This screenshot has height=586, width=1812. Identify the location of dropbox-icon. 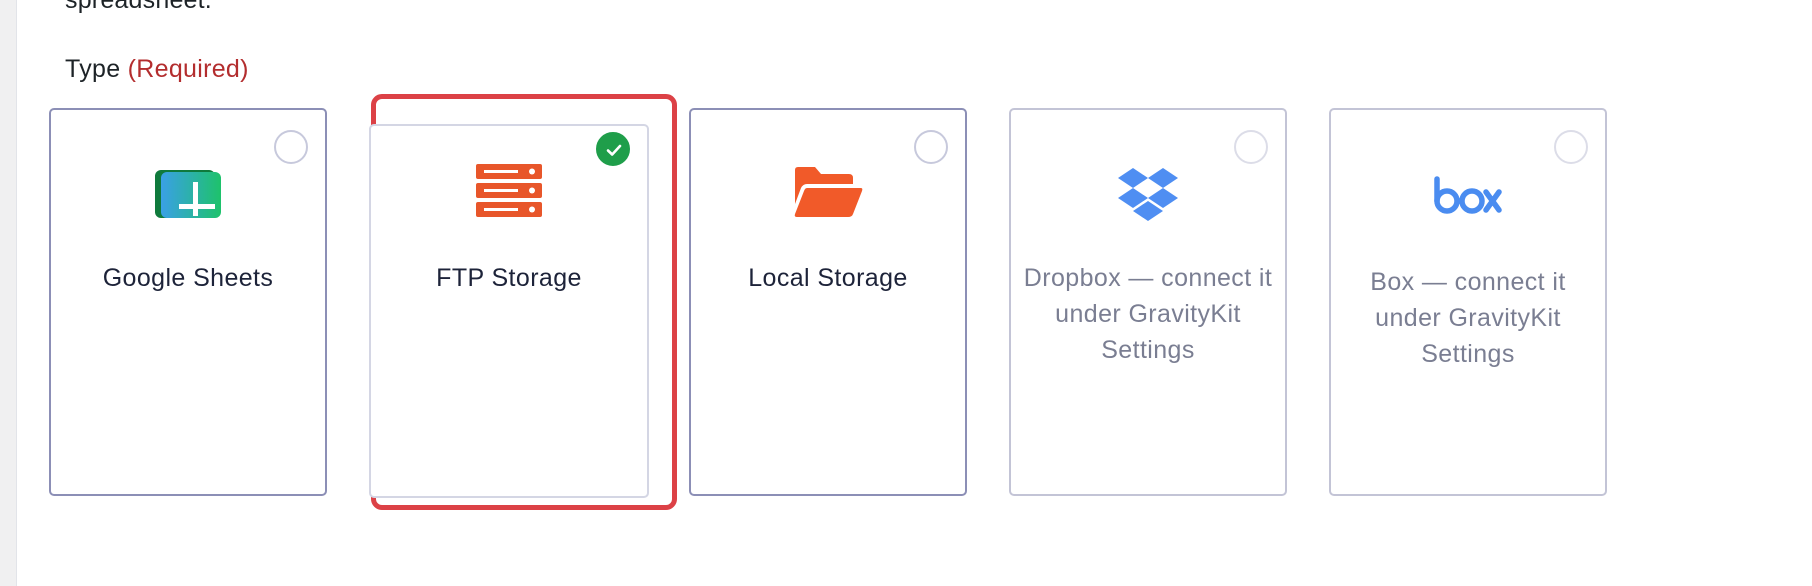
(1148, 196).